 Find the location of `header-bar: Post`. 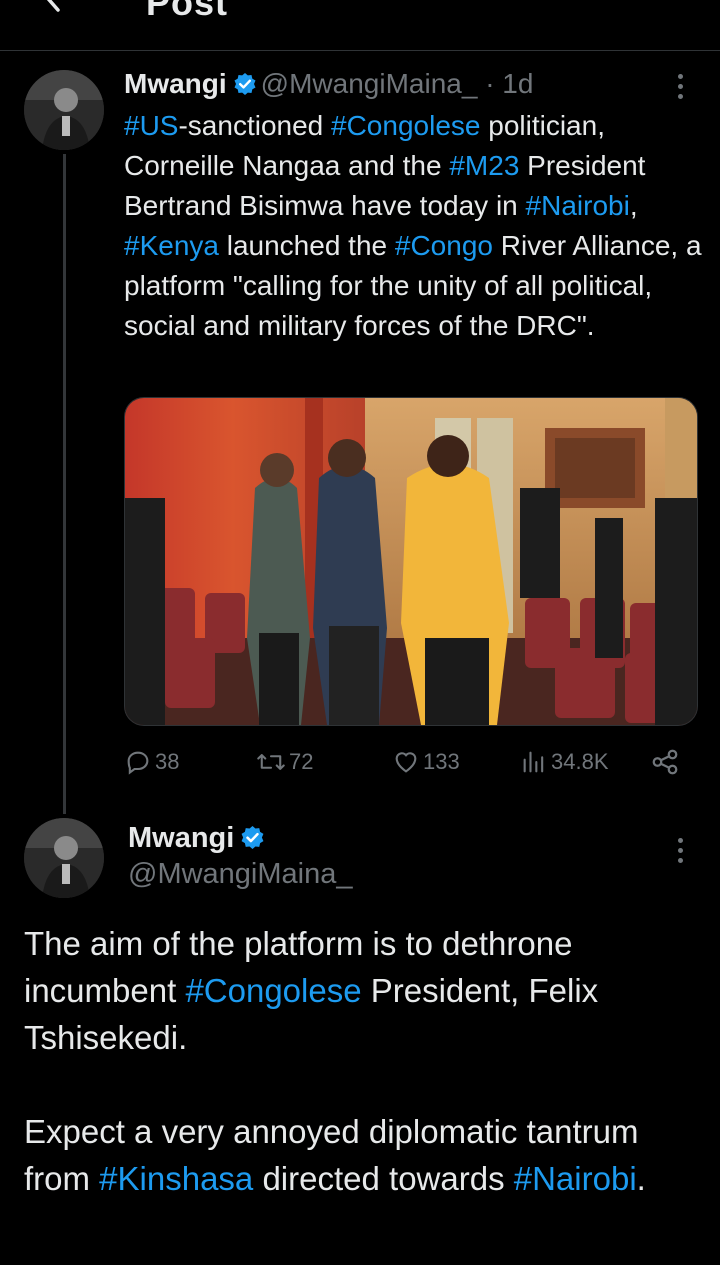

header-bar: Post is located at coordinates (360, 25).